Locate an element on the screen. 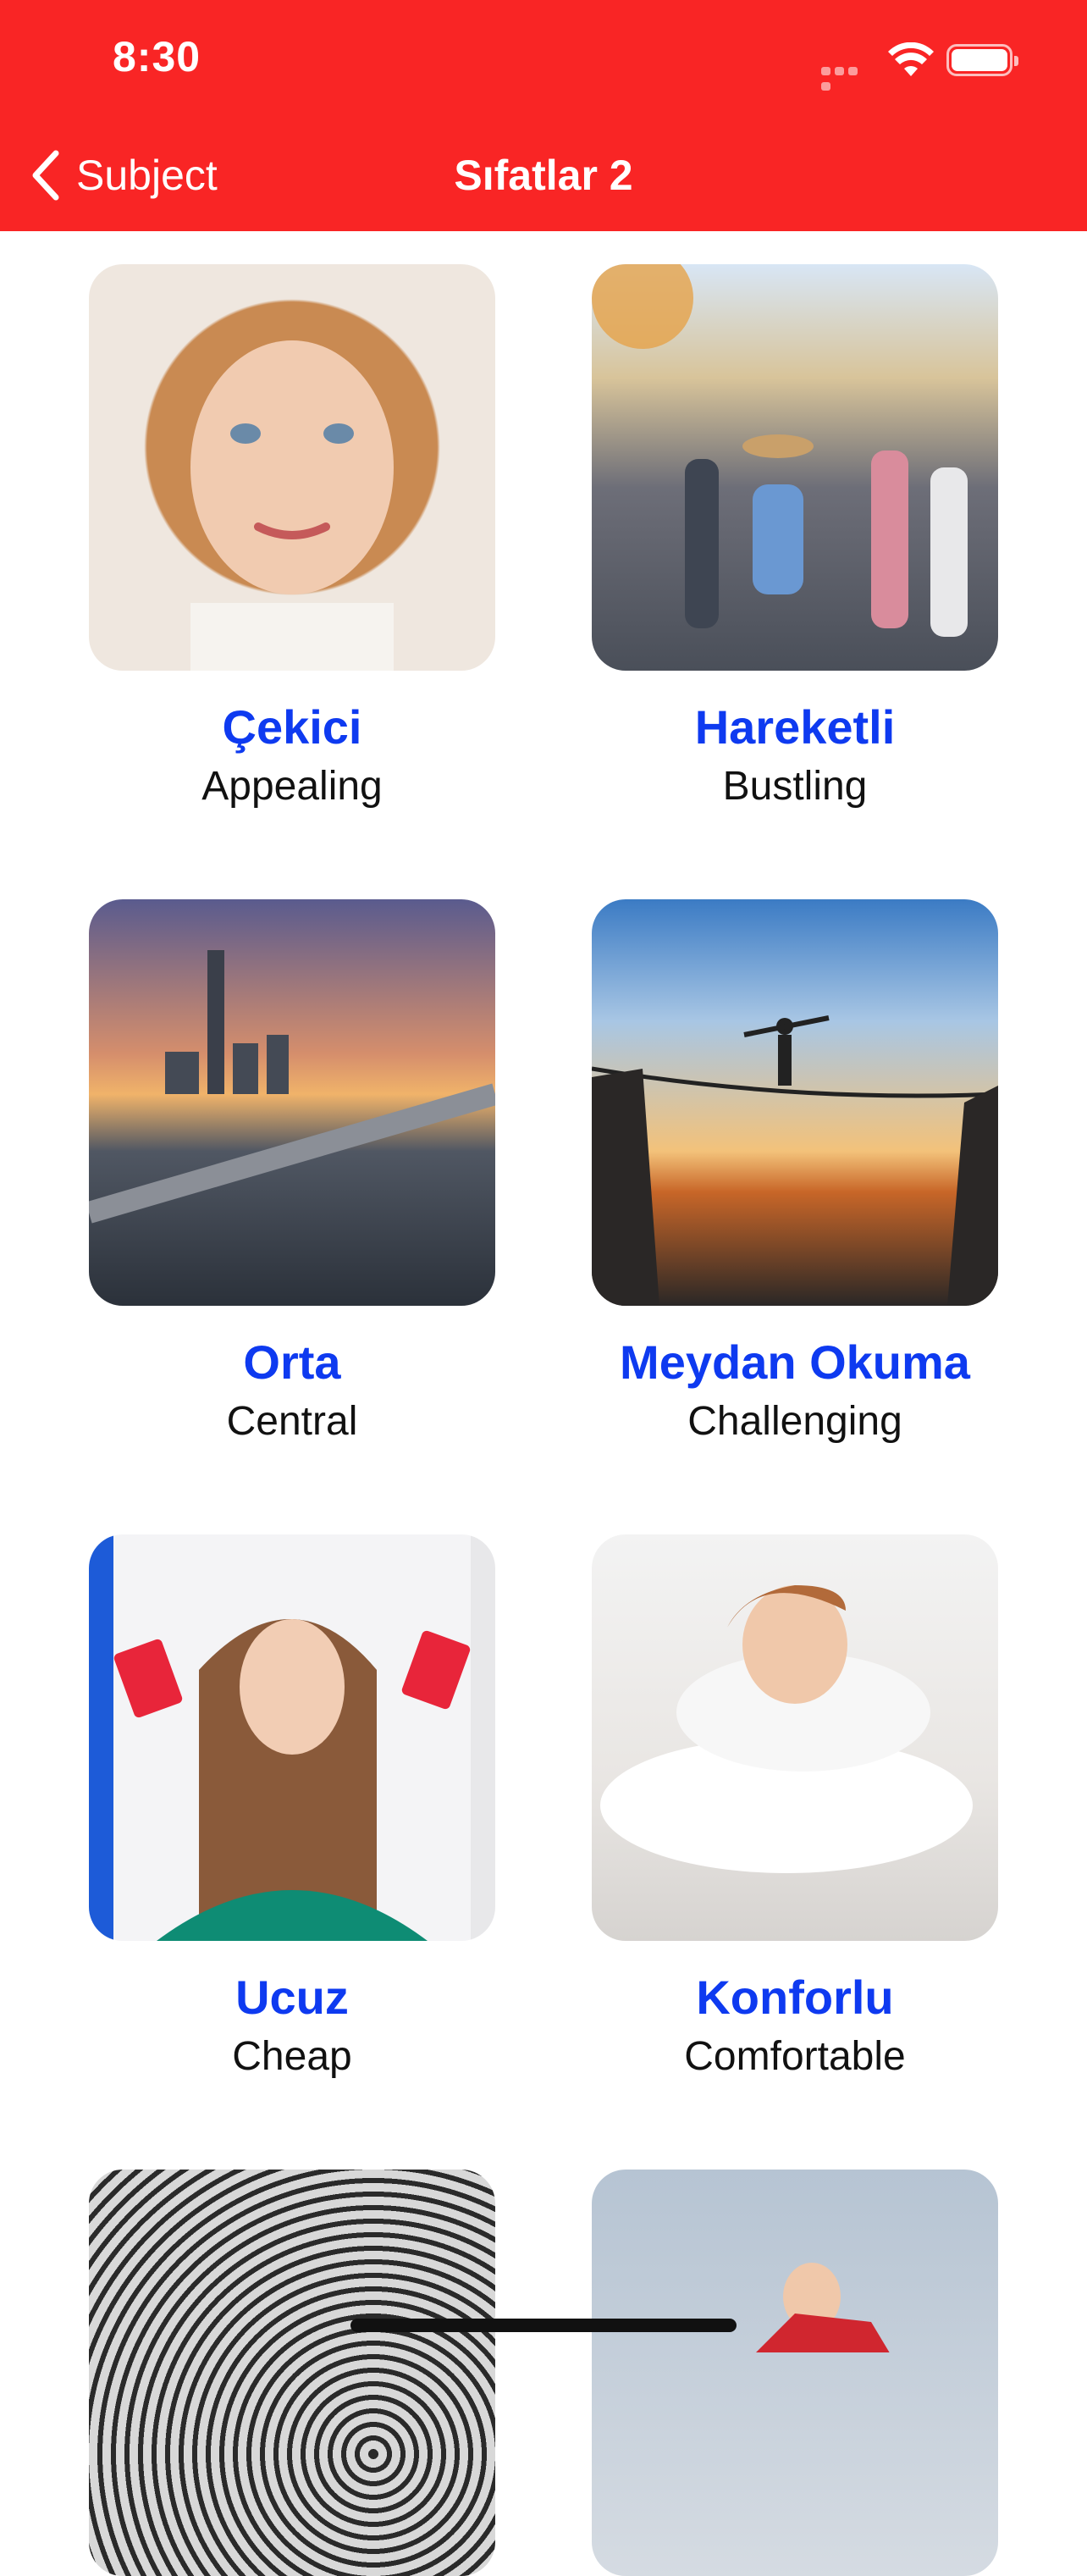 This screenshot has width=1087, height=2576. word-card: Ucuz Cheap is located at coordinates (292, 1807).